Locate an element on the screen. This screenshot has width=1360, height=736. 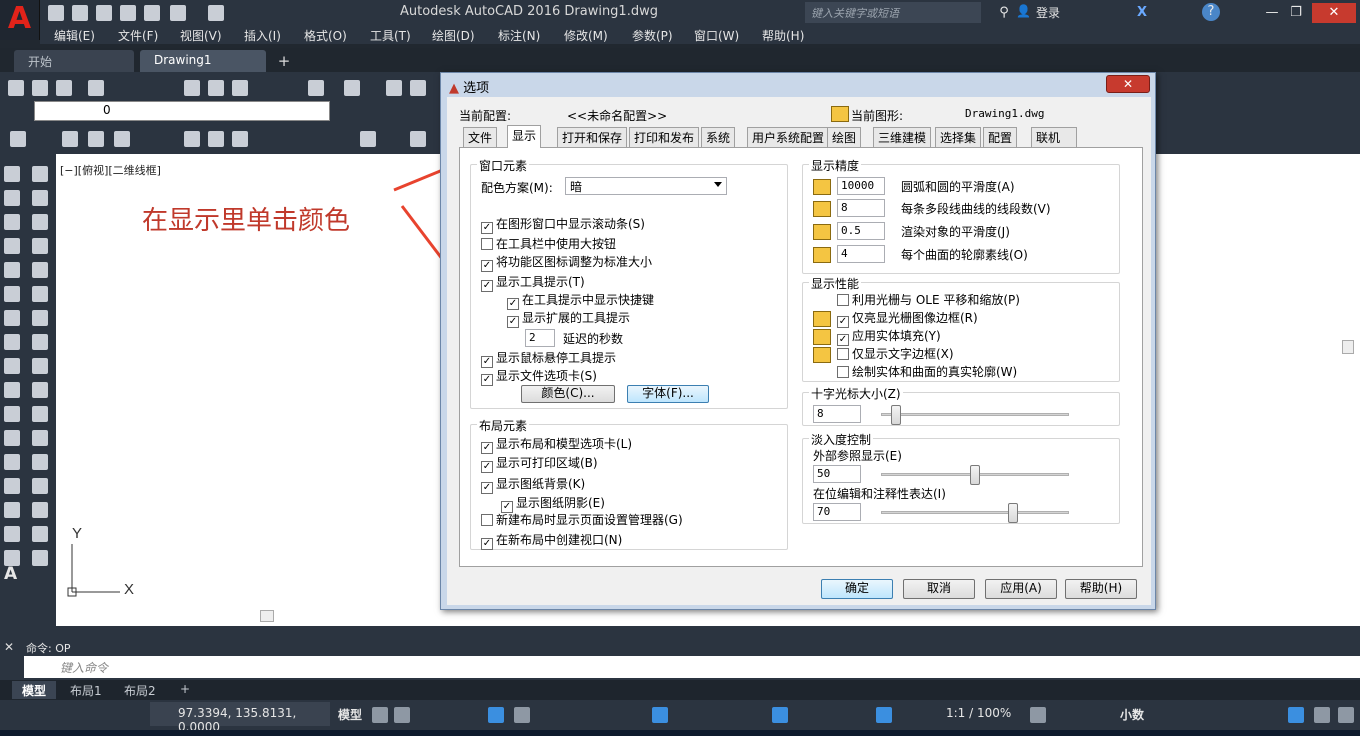
crosshair-size-input: 8 is located at coordinates (837, 414).